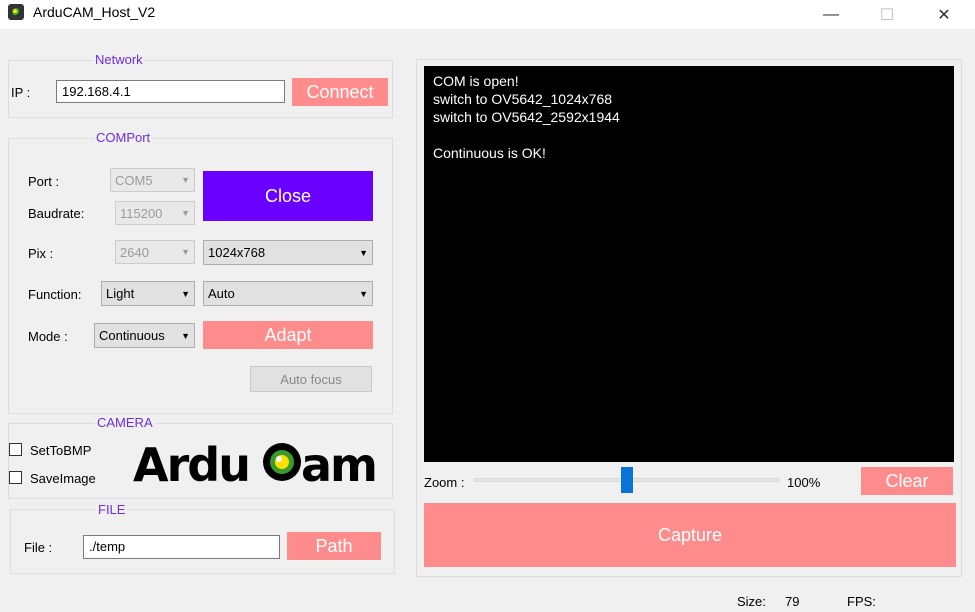 Image resolution: width=975 pixels, height=612 pixels. What do you see at coordinates (288, 335) in the screenshot?
I see `adapt-button: Adapt` at bounding box center [288, 335].